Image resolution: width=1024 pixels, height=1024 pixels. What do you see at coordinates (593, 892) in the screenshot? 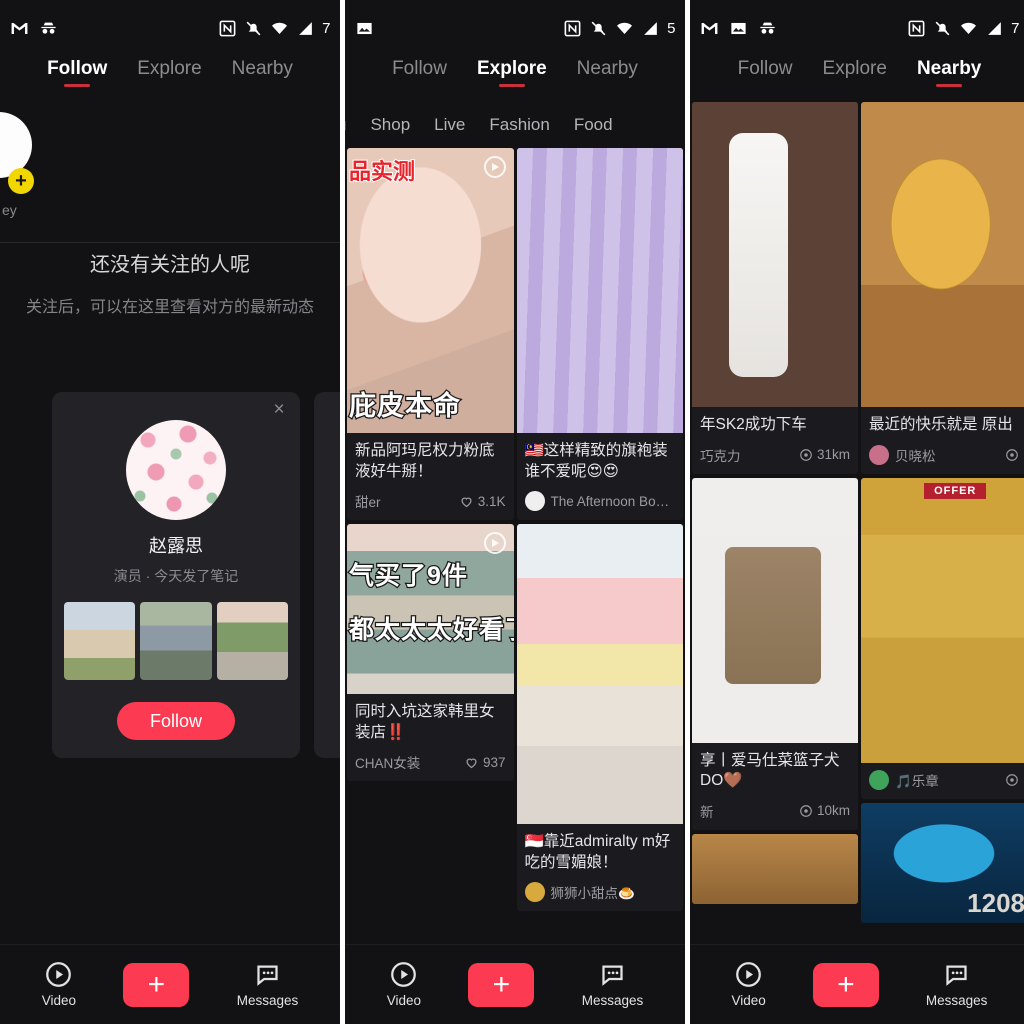
I see `card-username: 狮狮小甜点🍮` at bounding box center [593, 892].